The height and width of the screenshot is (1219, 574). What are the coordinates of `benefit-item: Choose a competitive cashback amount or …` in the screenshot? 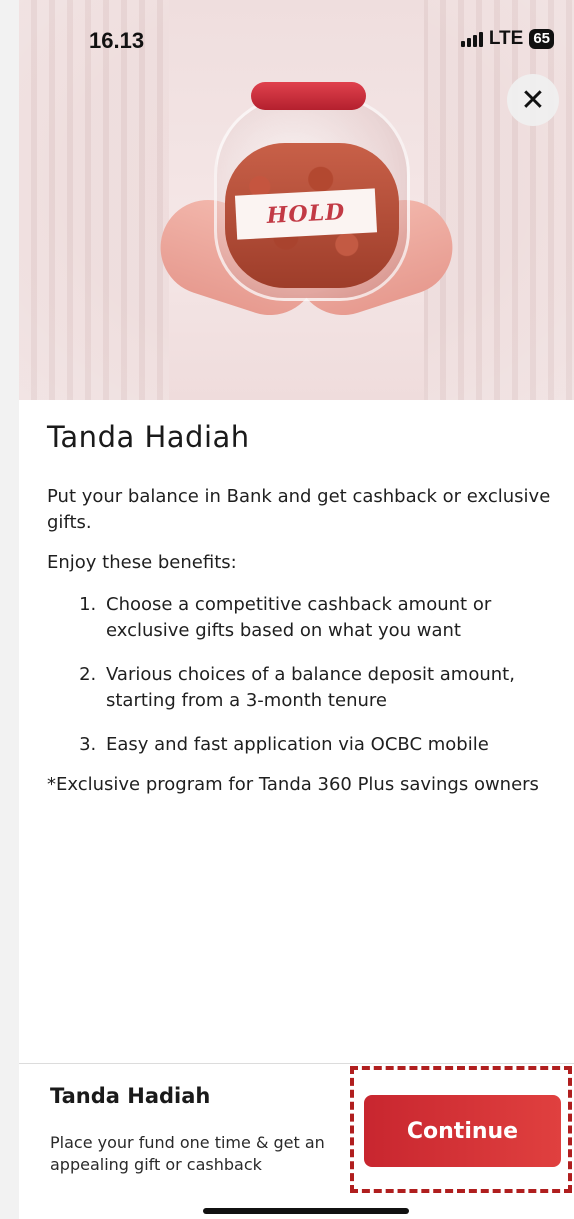 It's located at (327, 618).